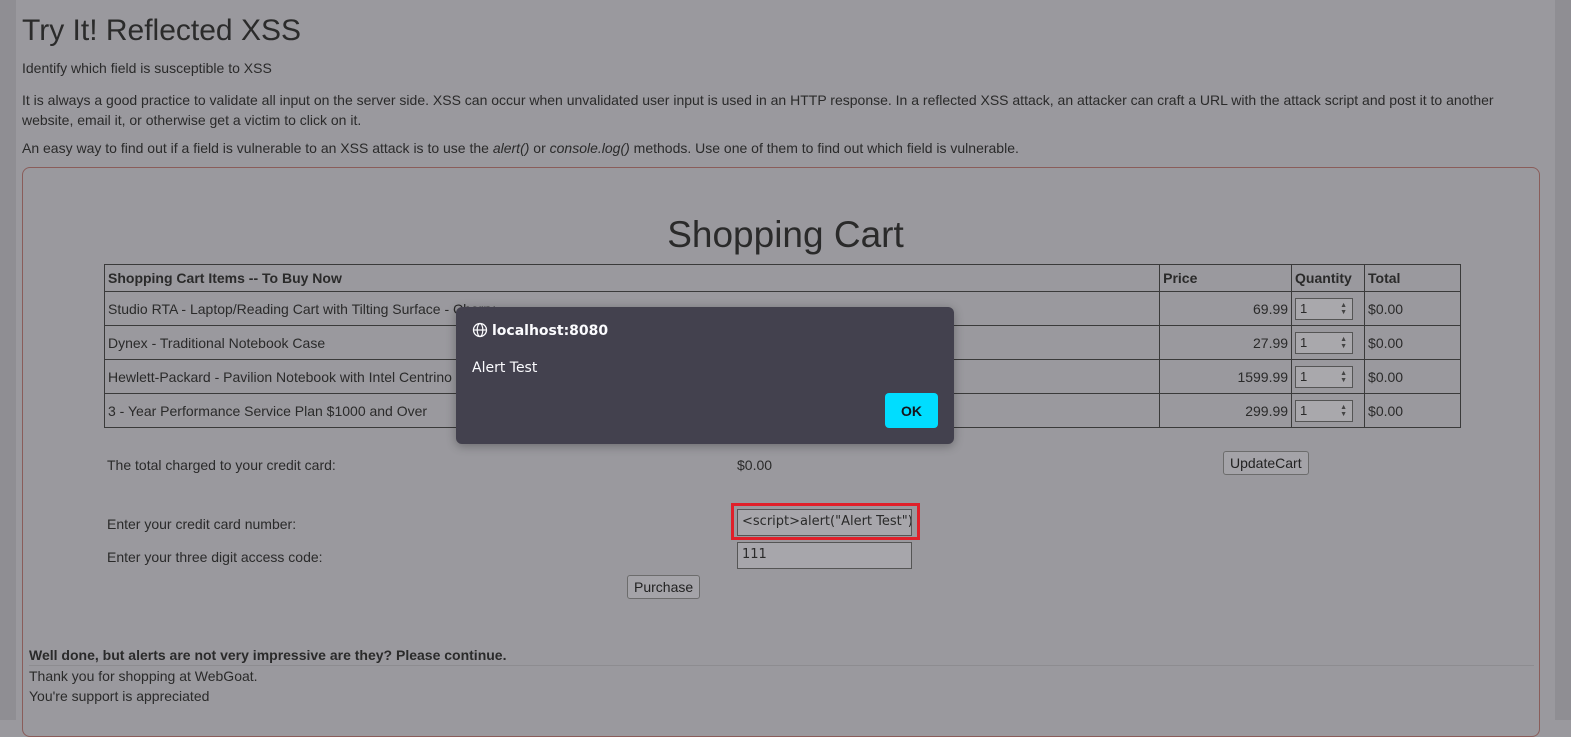 The height and width of the screenshot is (737, 1571). Describe the element at coordinates (1412, 278) in the screenshot. I see `header-total: Total` at that location.